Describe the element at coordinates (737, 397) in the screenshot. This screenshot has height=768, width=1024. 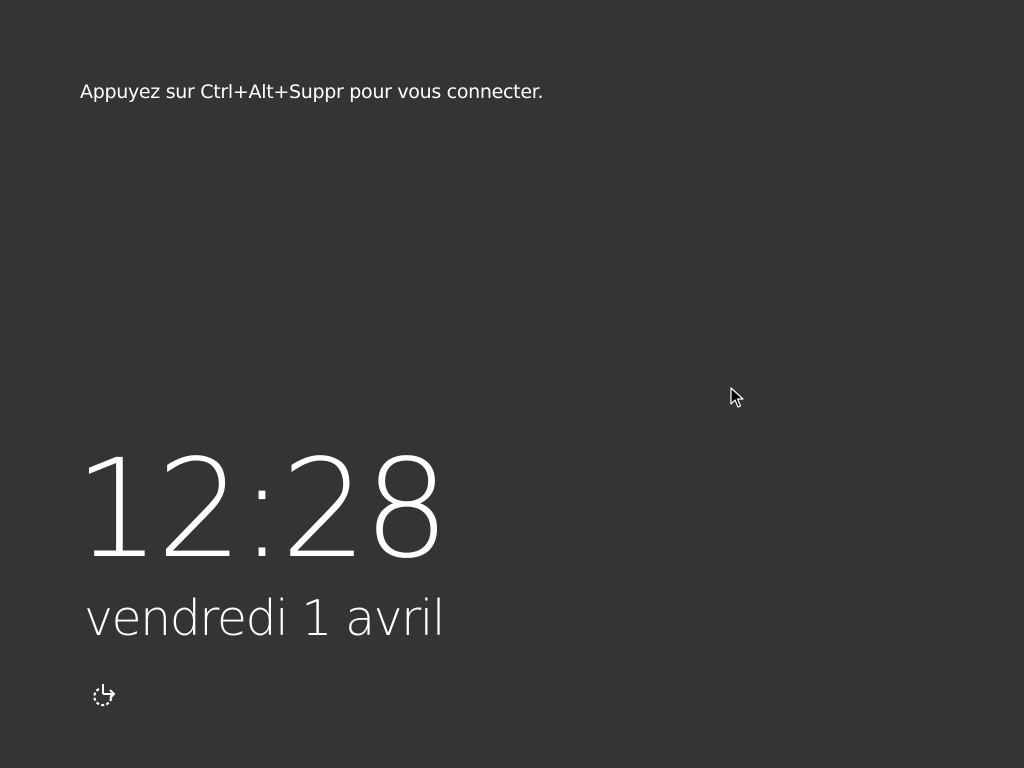
I see `mouse-pointer-icon` at that location.